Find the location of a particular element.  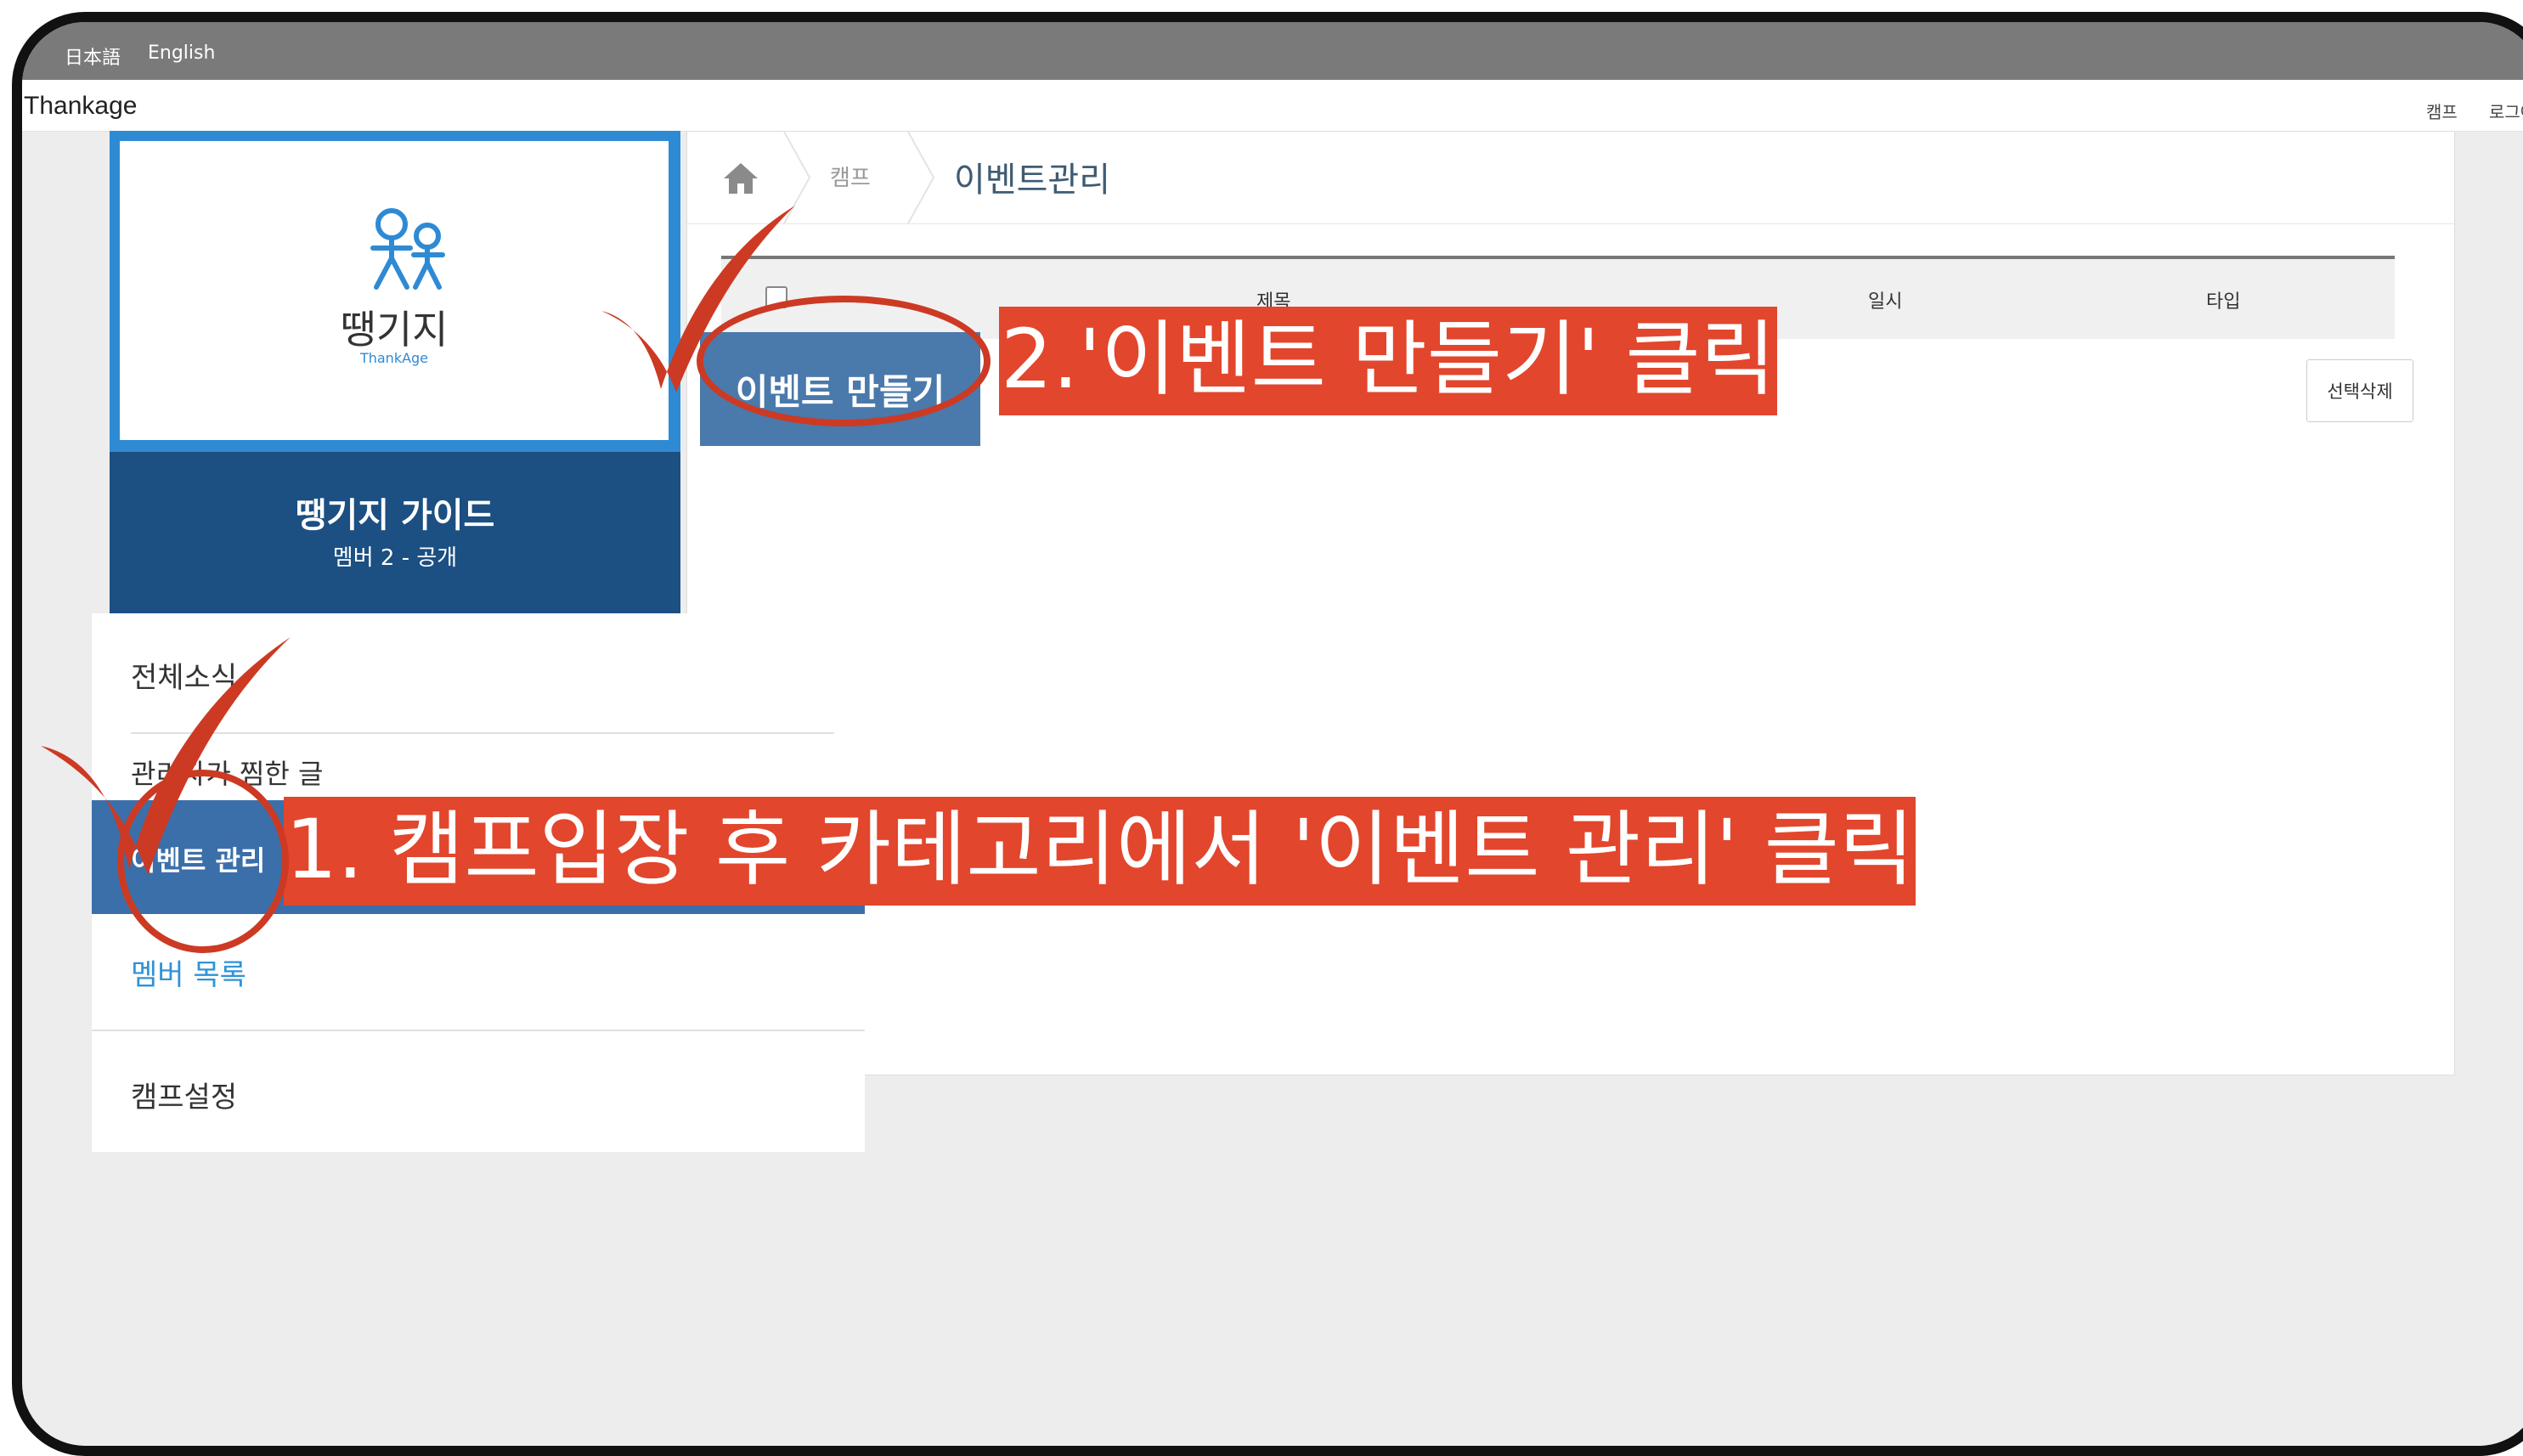

app-header: Thankage 캠프 로그아 is located at coordinates (1272, 106).